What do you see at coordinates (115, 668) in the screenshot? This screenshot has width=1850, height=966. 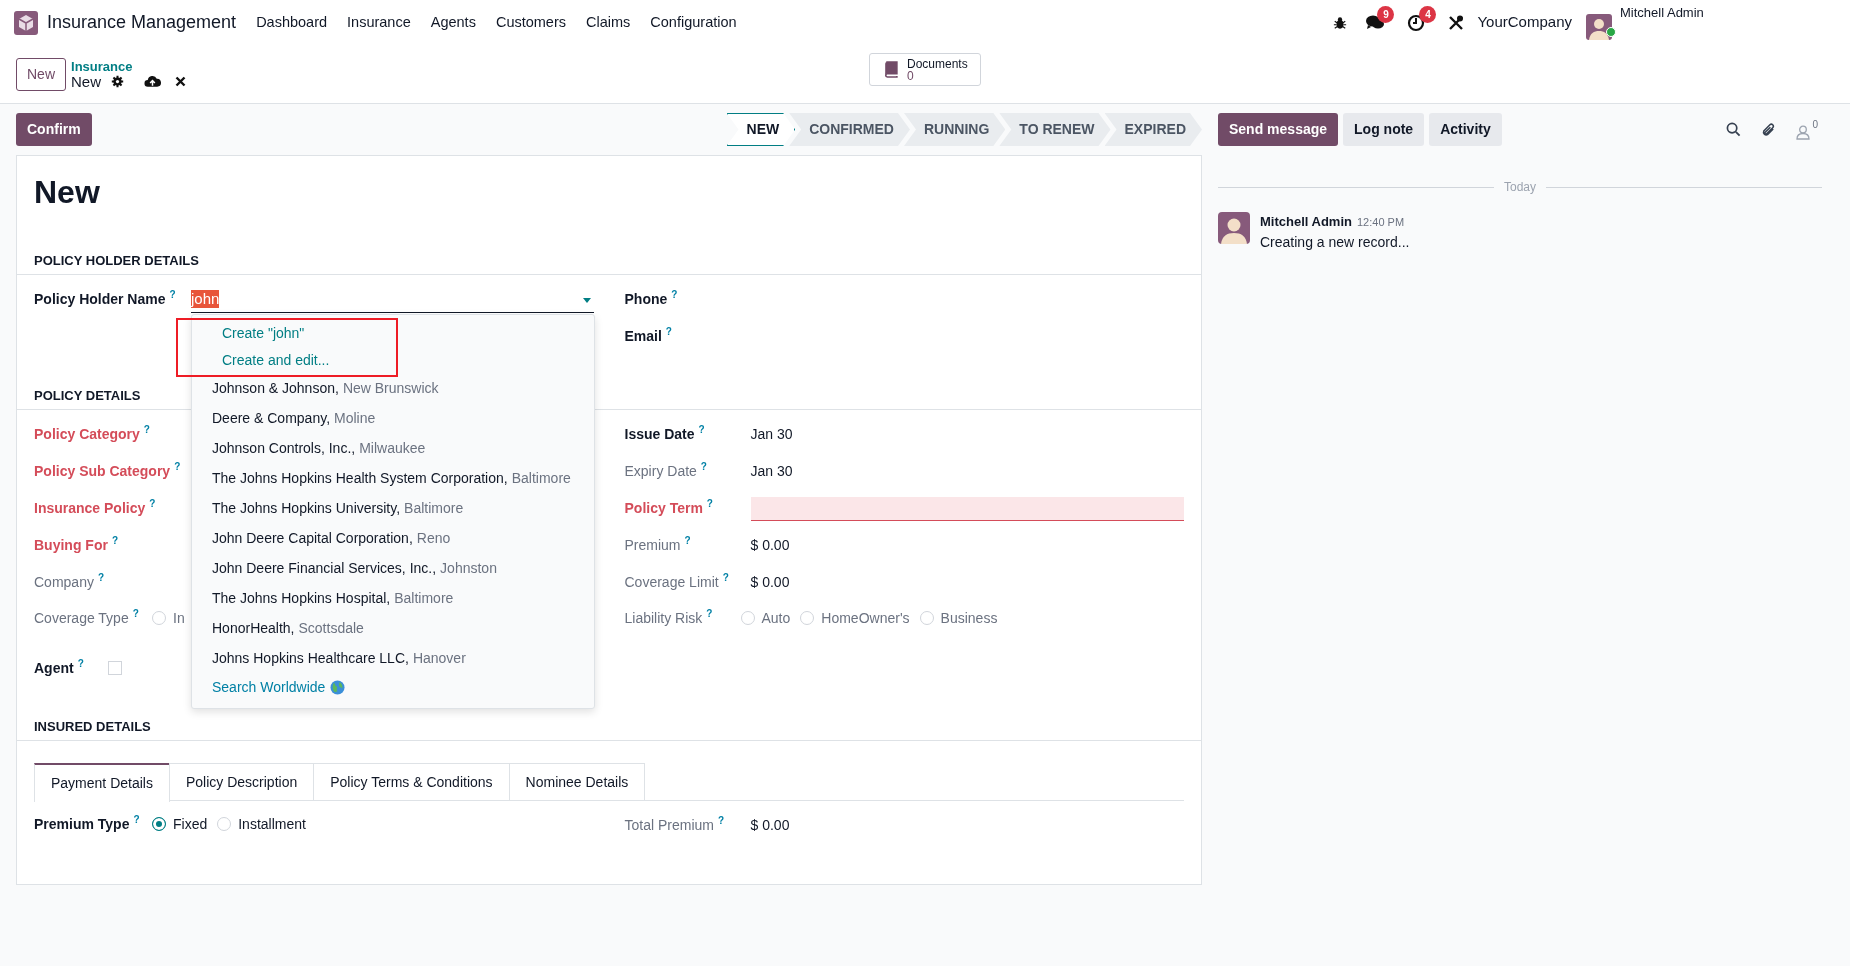 I see `checkbox` at bounding box center [115, 668].